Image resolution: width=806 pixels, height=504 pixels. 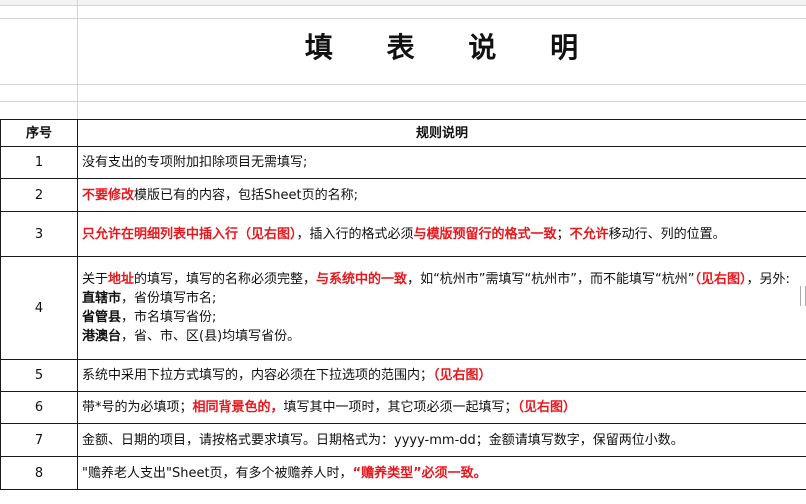 What do you see at coordinates (485, 234) in the screenshot?
I see `highlighted-text: 与模版预留行的格式一致` at bounding box center [485, 234].